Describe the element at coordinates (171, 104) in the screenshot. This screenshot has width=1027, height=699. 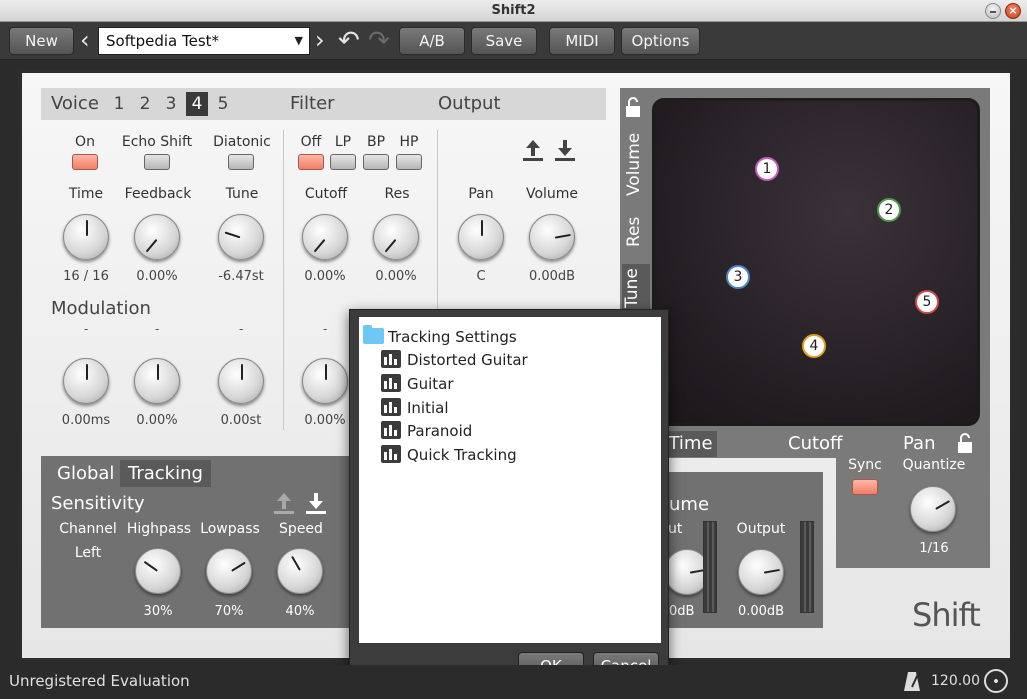
I see `voice-3-tab: 3` at that location.